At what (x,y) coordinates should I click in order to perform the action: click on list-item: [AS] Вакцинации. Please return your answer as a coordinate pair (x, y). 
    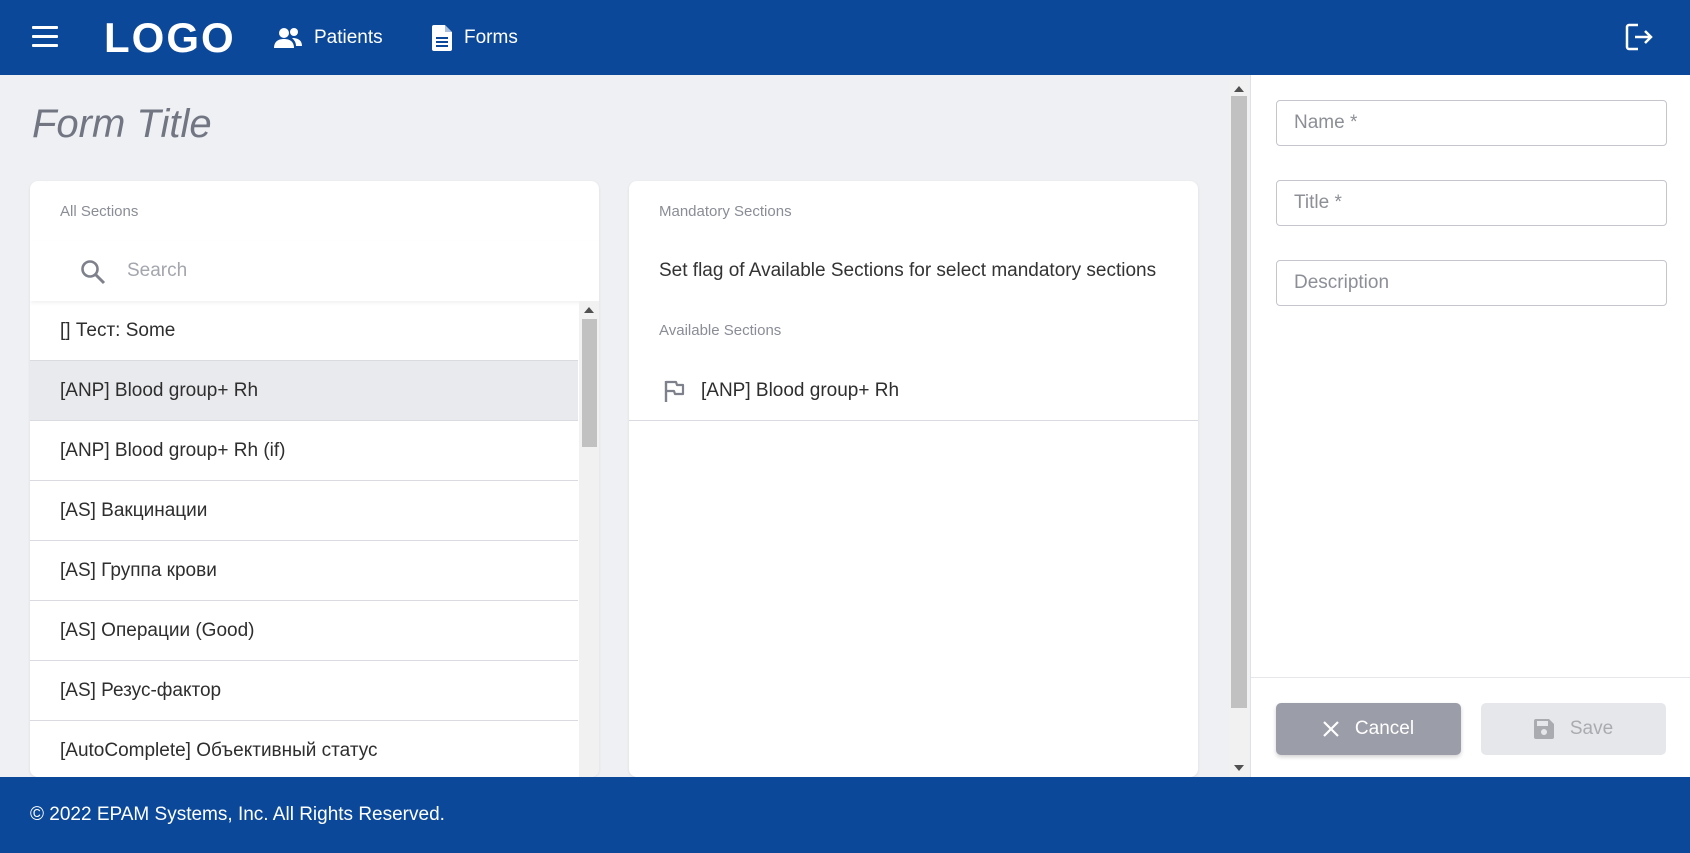
    Looking at the image, I should click on (304, 511).